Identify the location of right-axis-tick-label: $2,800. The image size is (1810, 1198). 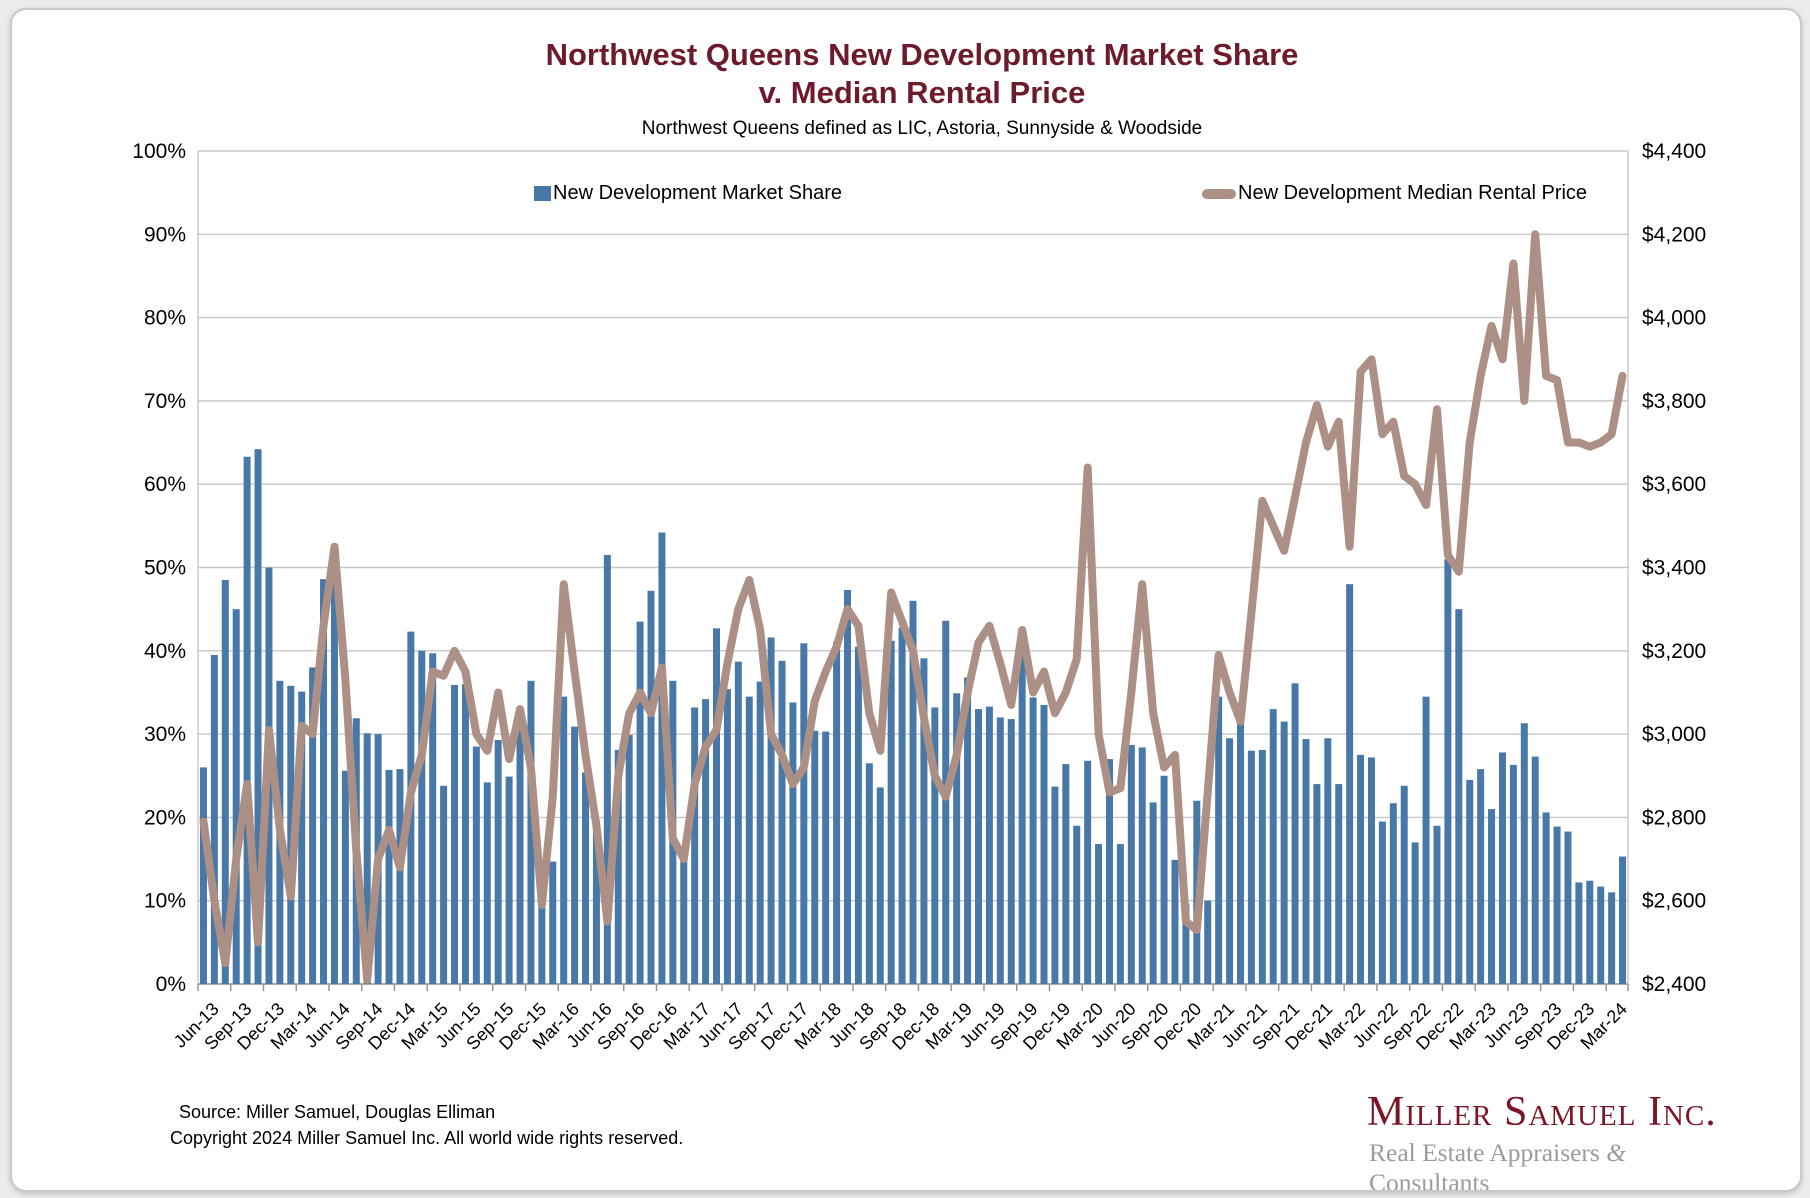
(1674, 817).